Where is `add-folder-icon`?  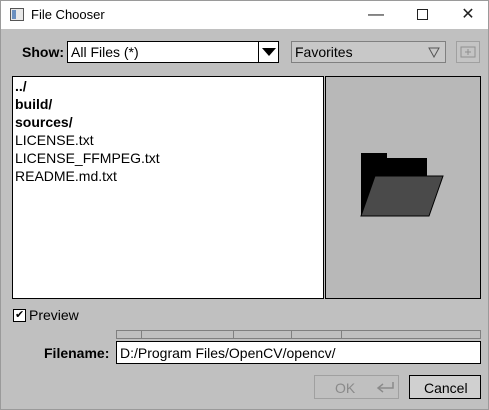 add-folder-icon is located at coordinates (468, 52).